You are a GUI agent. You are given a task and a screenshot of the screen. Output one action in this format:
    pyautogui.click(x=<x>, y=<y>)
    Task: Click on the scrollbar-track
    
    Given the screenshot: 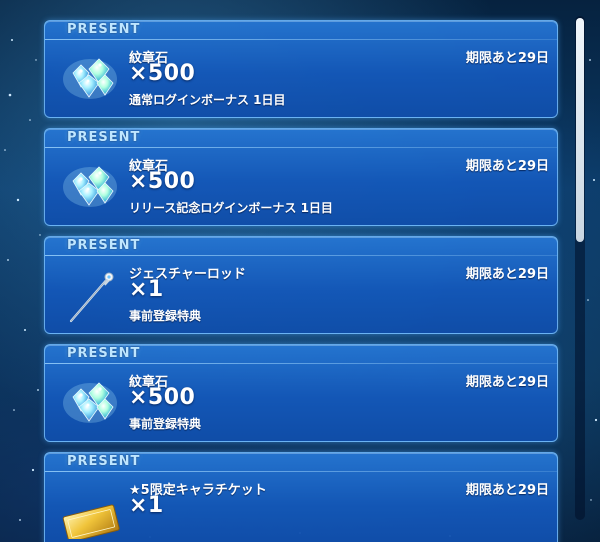 What is the action you would take?
    pyautogui.click(x=580, y=268)
    